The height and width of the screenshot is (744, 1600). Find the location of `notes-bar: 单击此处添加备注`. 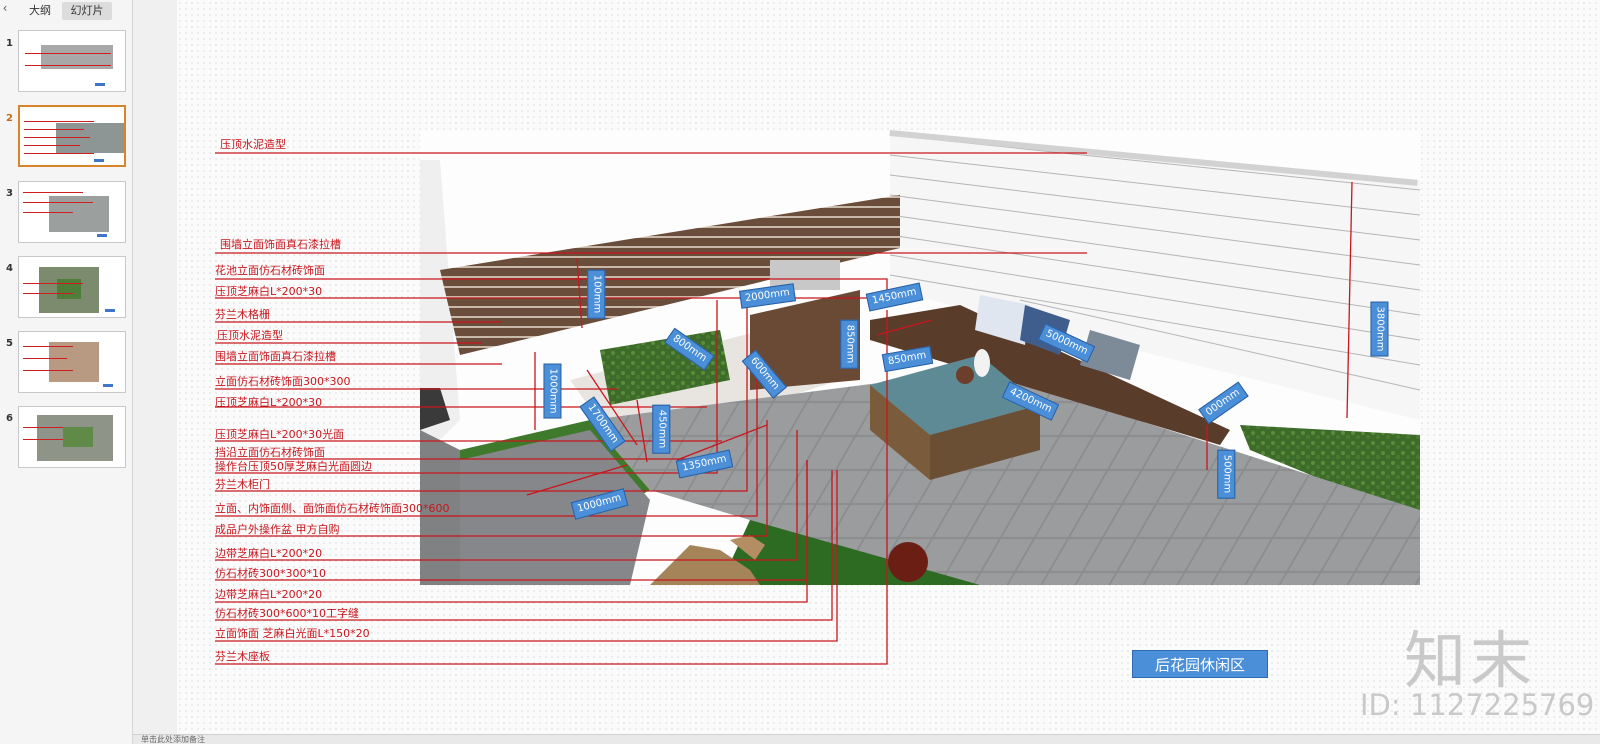

notes-bar: 单击此处添加备注 is located at coordinates (866, 739).